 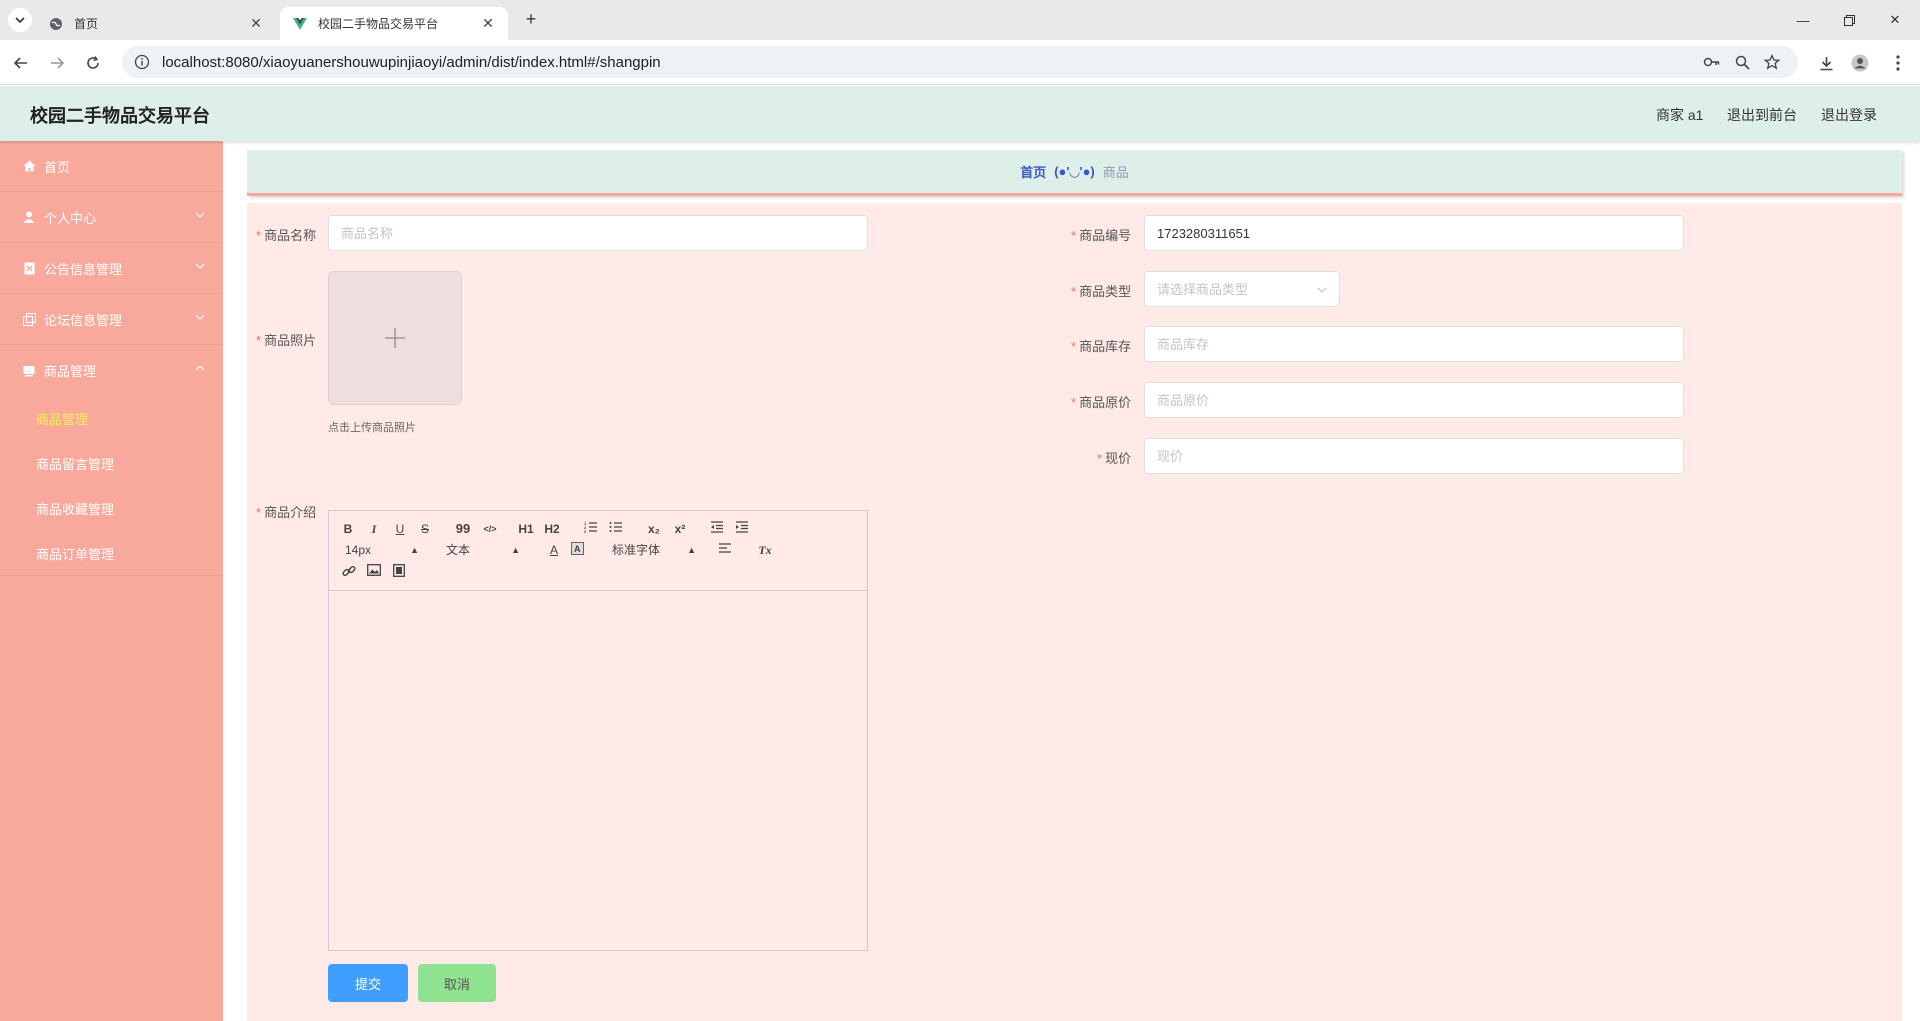 What do you see at coordinates (425, 529) in the screenshot?
I see `strike-button: S` at bounding box center [425, 529].